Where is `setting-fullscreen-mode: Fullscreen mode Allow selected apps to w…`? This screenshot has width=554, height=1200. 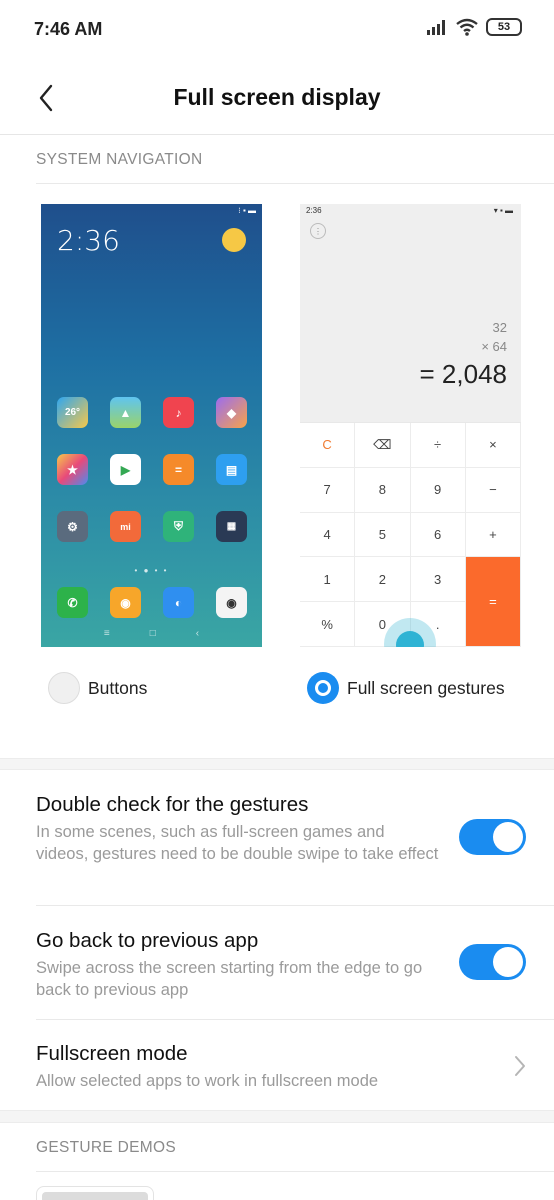
setting-fullscreen-mode: Fullscreen mode Allow selected apps to w… is located at coordinates (277, 1065).